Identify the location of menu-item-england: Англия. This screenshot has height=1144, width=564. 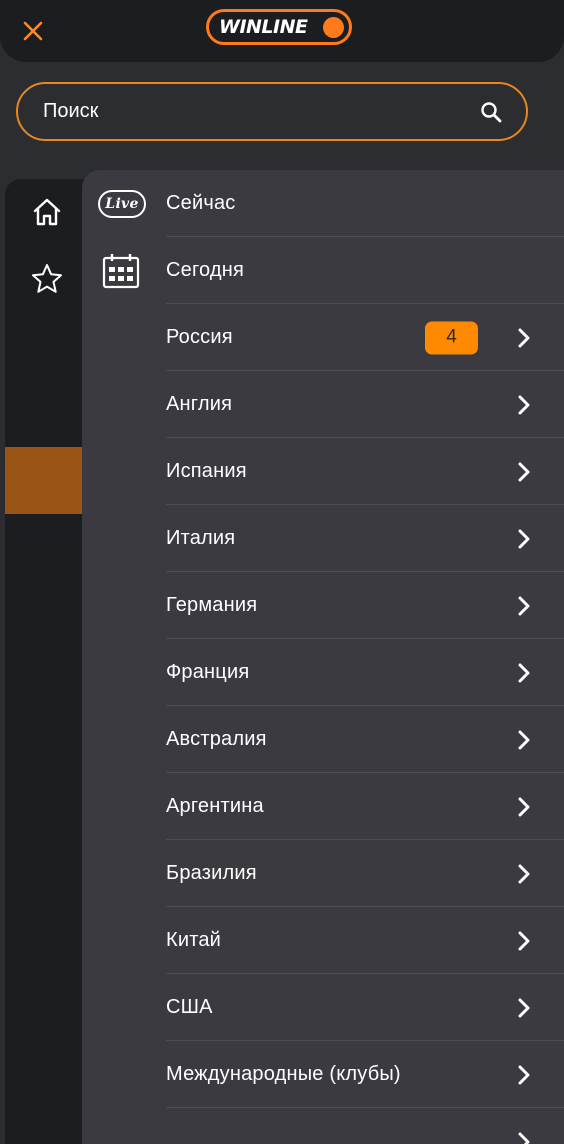
(323, 404).